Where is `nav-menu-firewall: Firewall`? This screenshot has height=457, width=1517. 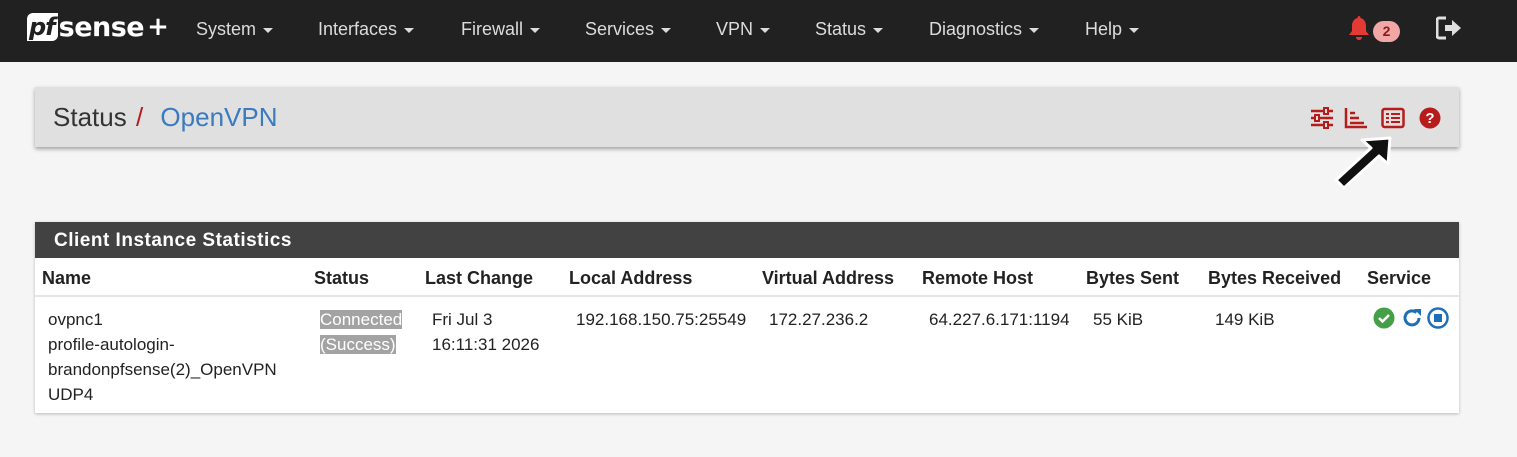 nav-menu-firewall: Firewall is located at coordinates (501, 29).